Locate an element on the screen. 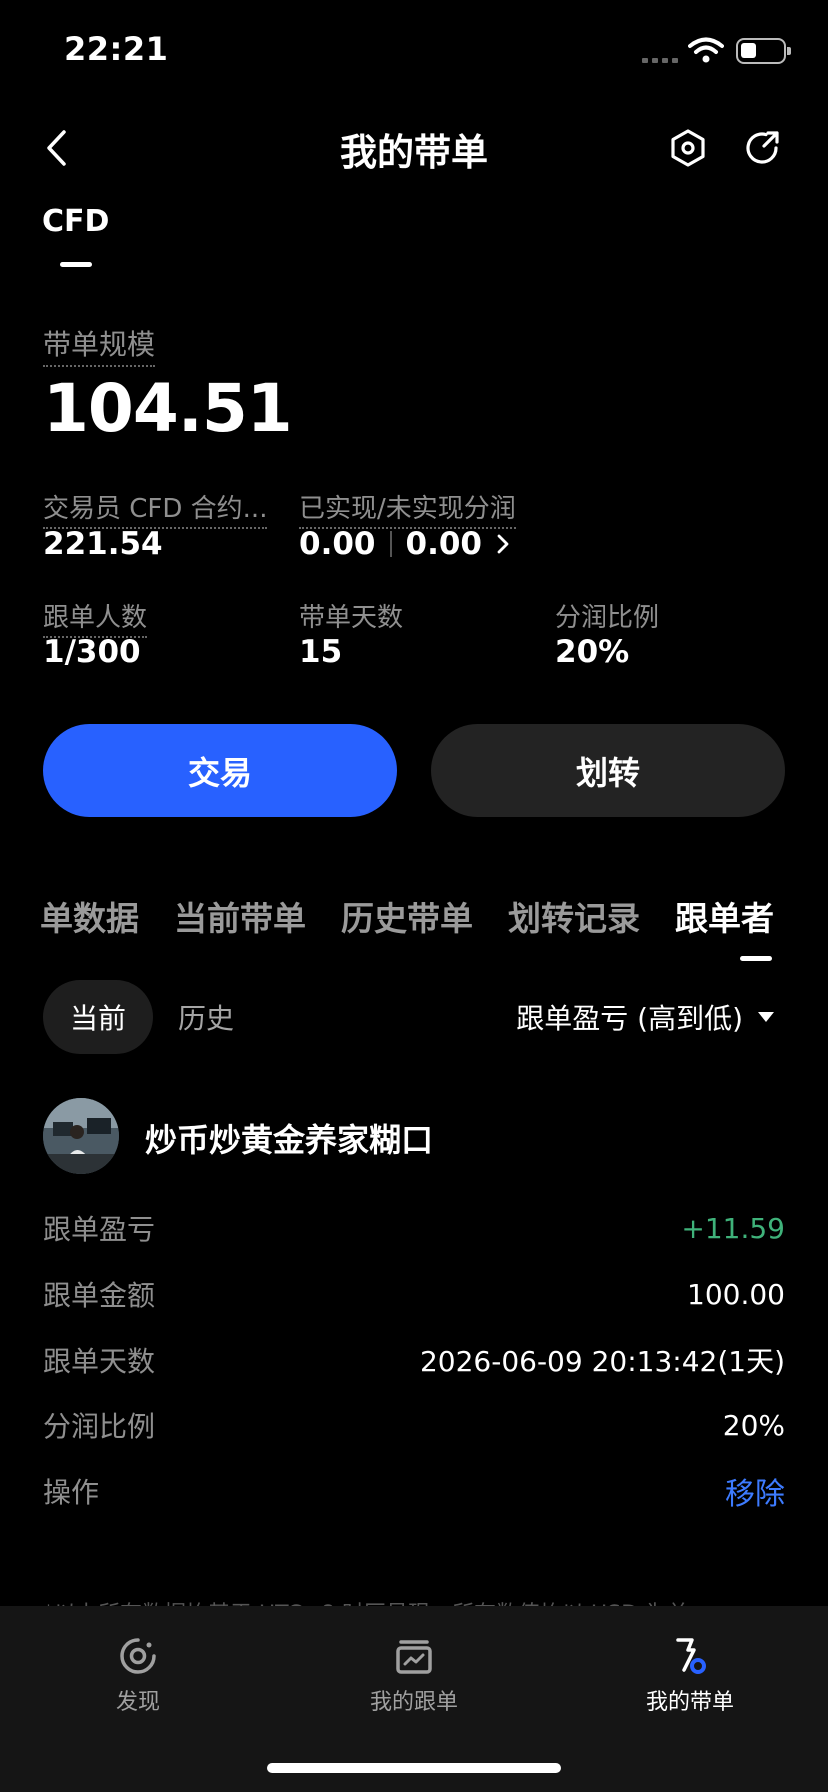 Image resolution: width=828 pixels, height=1792 pixels. sort-dropdown: 跟单盈亏 (高到低) is located at coordinates (645, 1017).